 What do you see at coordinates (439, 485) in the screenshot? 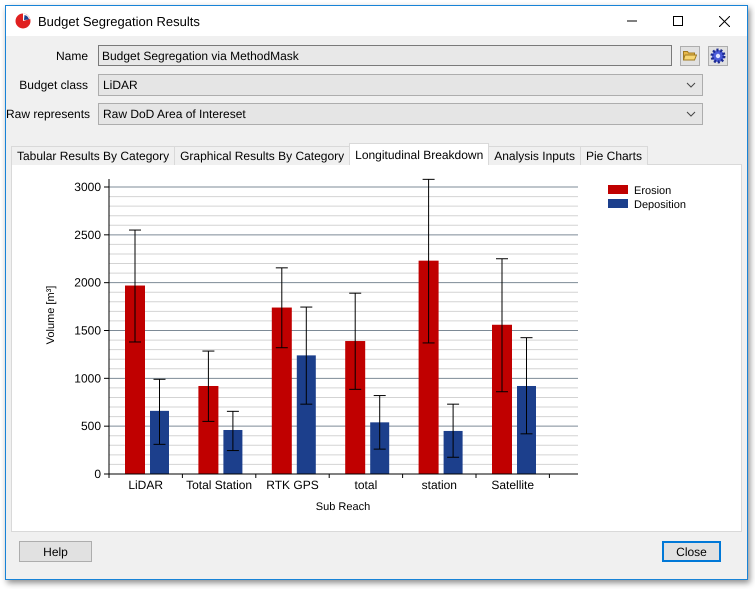
I see `category-label: station` at bounding box center [439, 485].